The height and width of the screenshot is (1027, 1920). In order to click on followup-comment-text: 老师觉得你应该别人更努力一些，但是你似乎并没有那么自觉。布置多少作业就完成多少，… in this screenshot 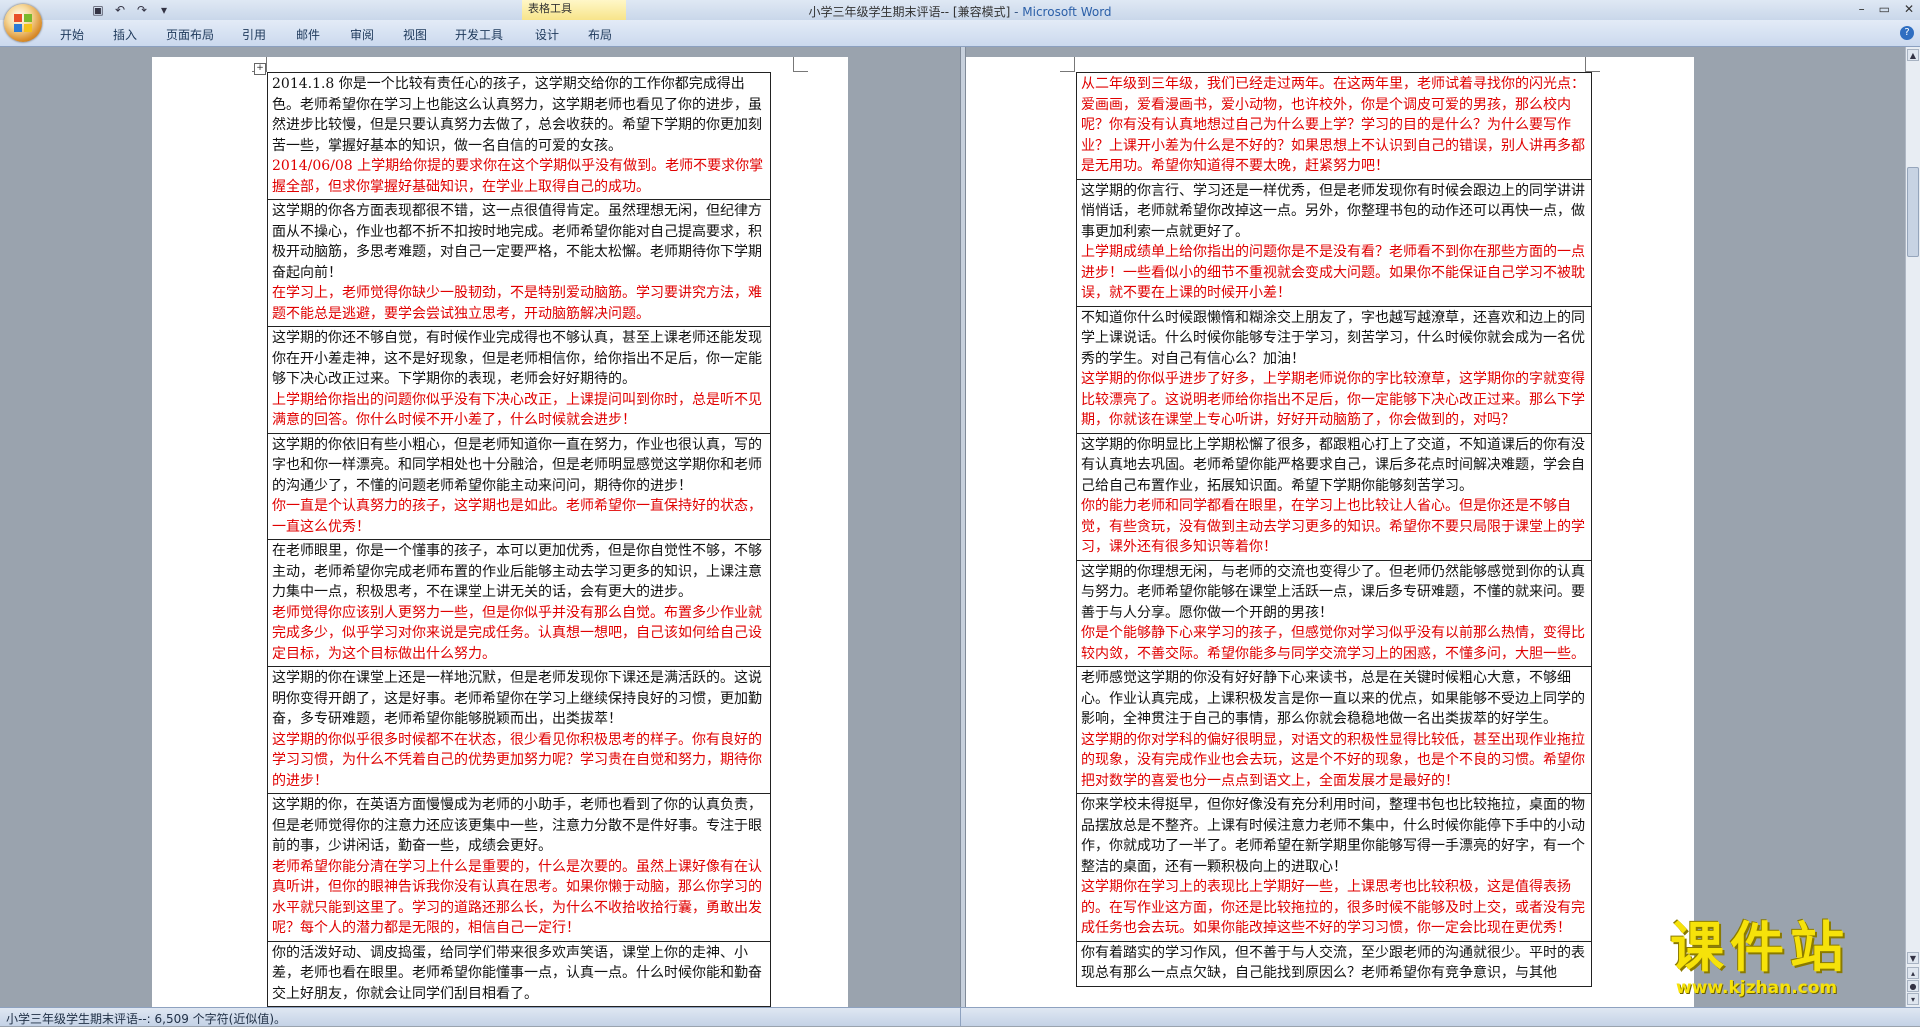, I will do `click(517, 633)`.